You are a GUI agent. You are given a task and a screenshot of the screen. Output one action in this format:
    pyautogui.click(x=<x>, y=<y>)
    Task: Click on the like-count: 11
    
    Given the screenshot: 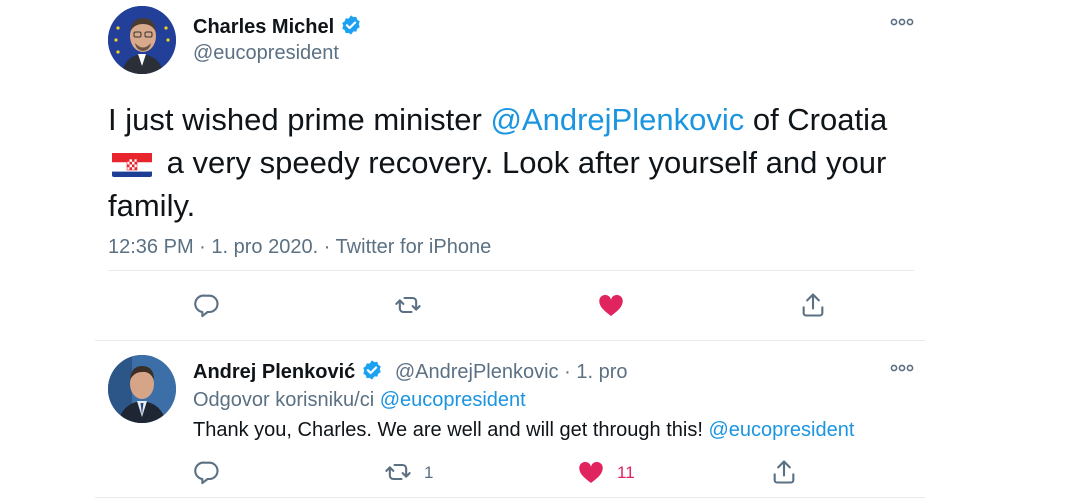 What is the action you would take?
    pyautogui.click(x=626, y=472)
    